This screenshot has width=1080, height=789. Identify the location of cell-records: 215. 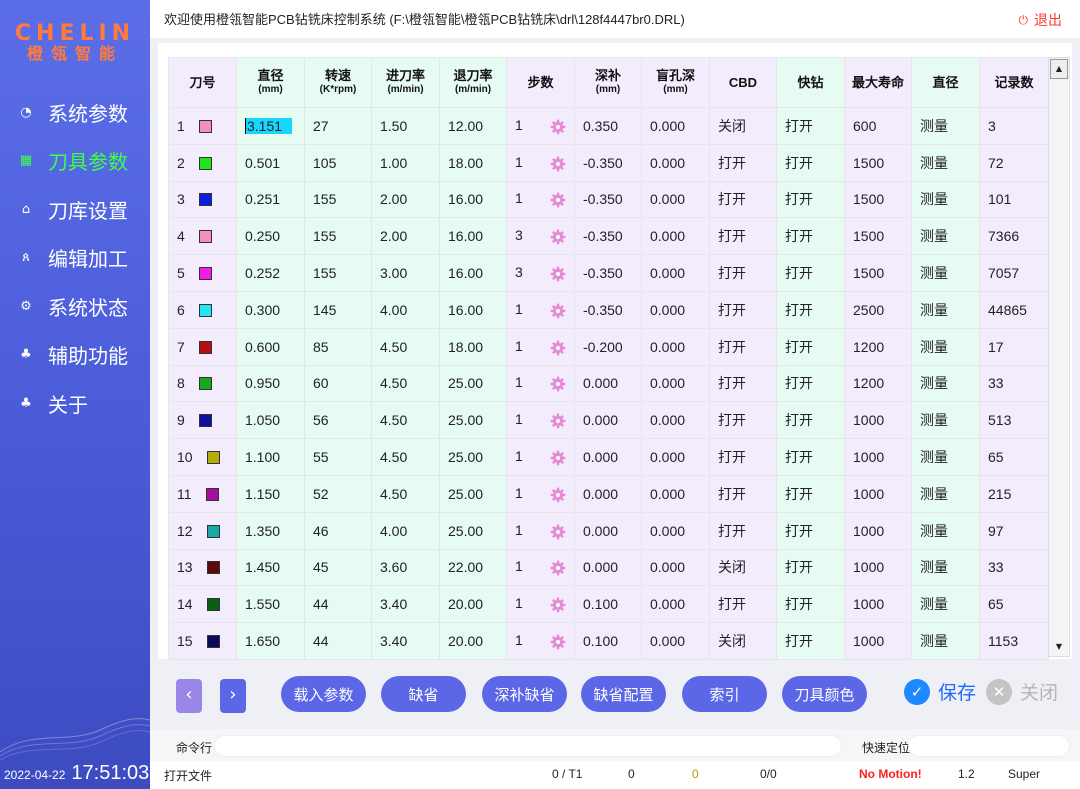
(1014, 493).